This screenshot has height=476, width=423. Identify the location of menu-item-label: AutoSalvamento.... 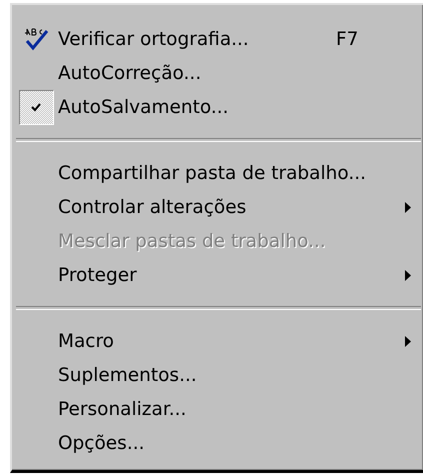
(144, 107).